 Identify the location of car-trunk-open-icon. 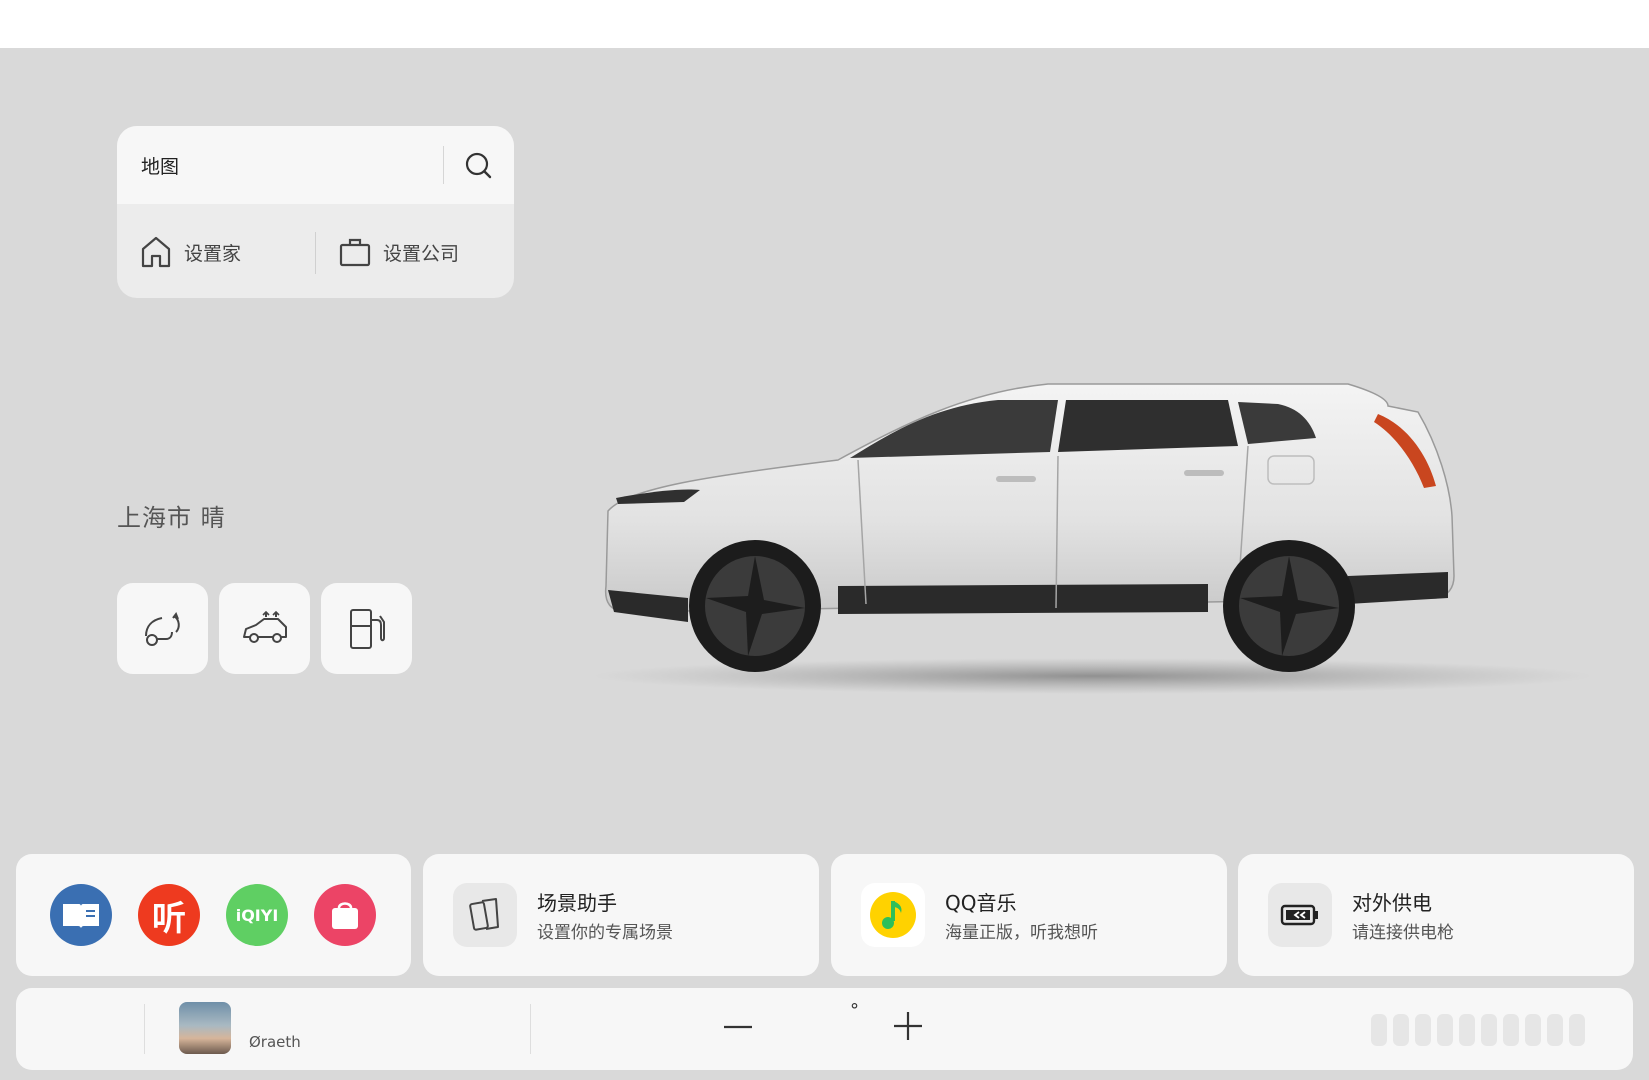
(264, 626).